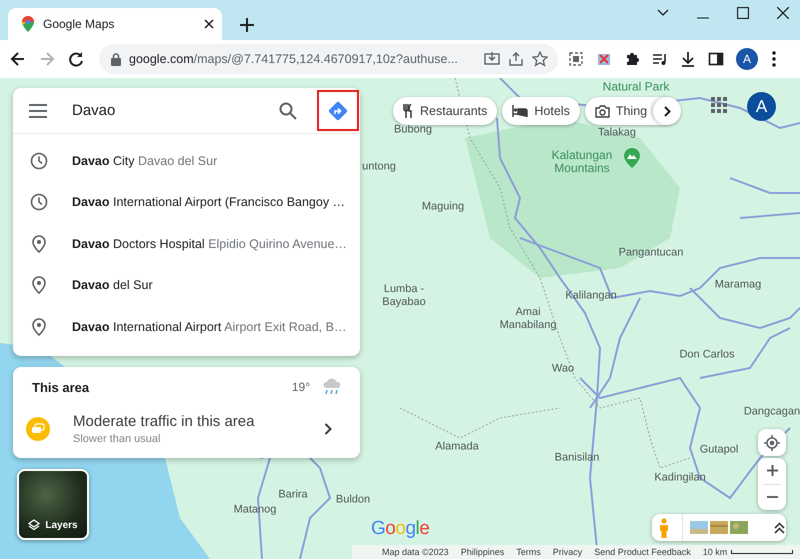  What do you see at coordinates (632, 59) in the screenshot?
I see `puzzle-icon` at bounding box center [632, 59].